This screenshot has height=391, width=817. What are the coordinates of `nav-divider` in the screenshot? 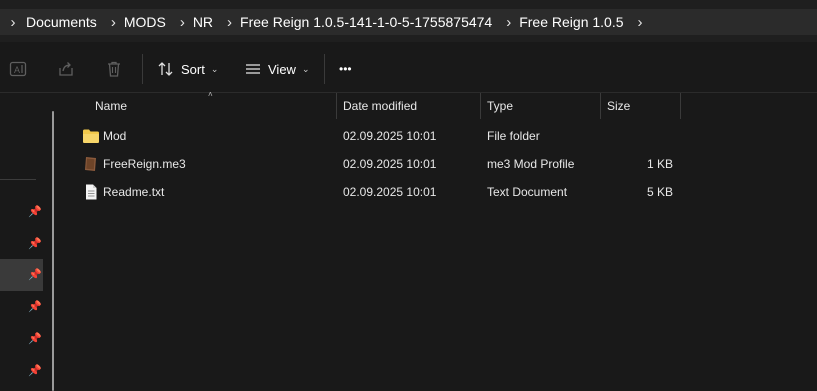 It's located at (18, 179).